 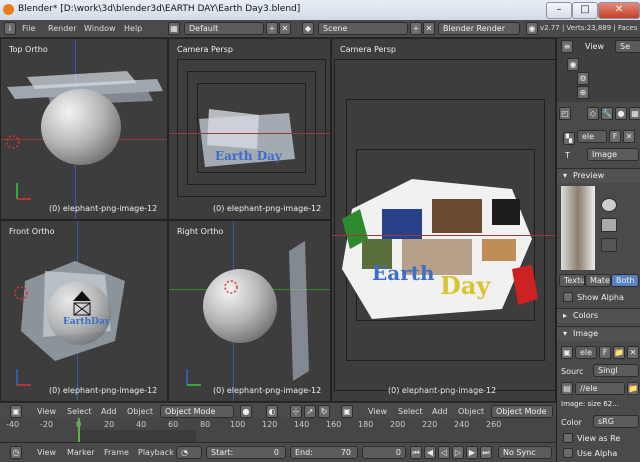 What do you see at coordinates (472, 452) in the screenshot?
I see `next-key-icon: ▶` at bounding box center [472, 452].